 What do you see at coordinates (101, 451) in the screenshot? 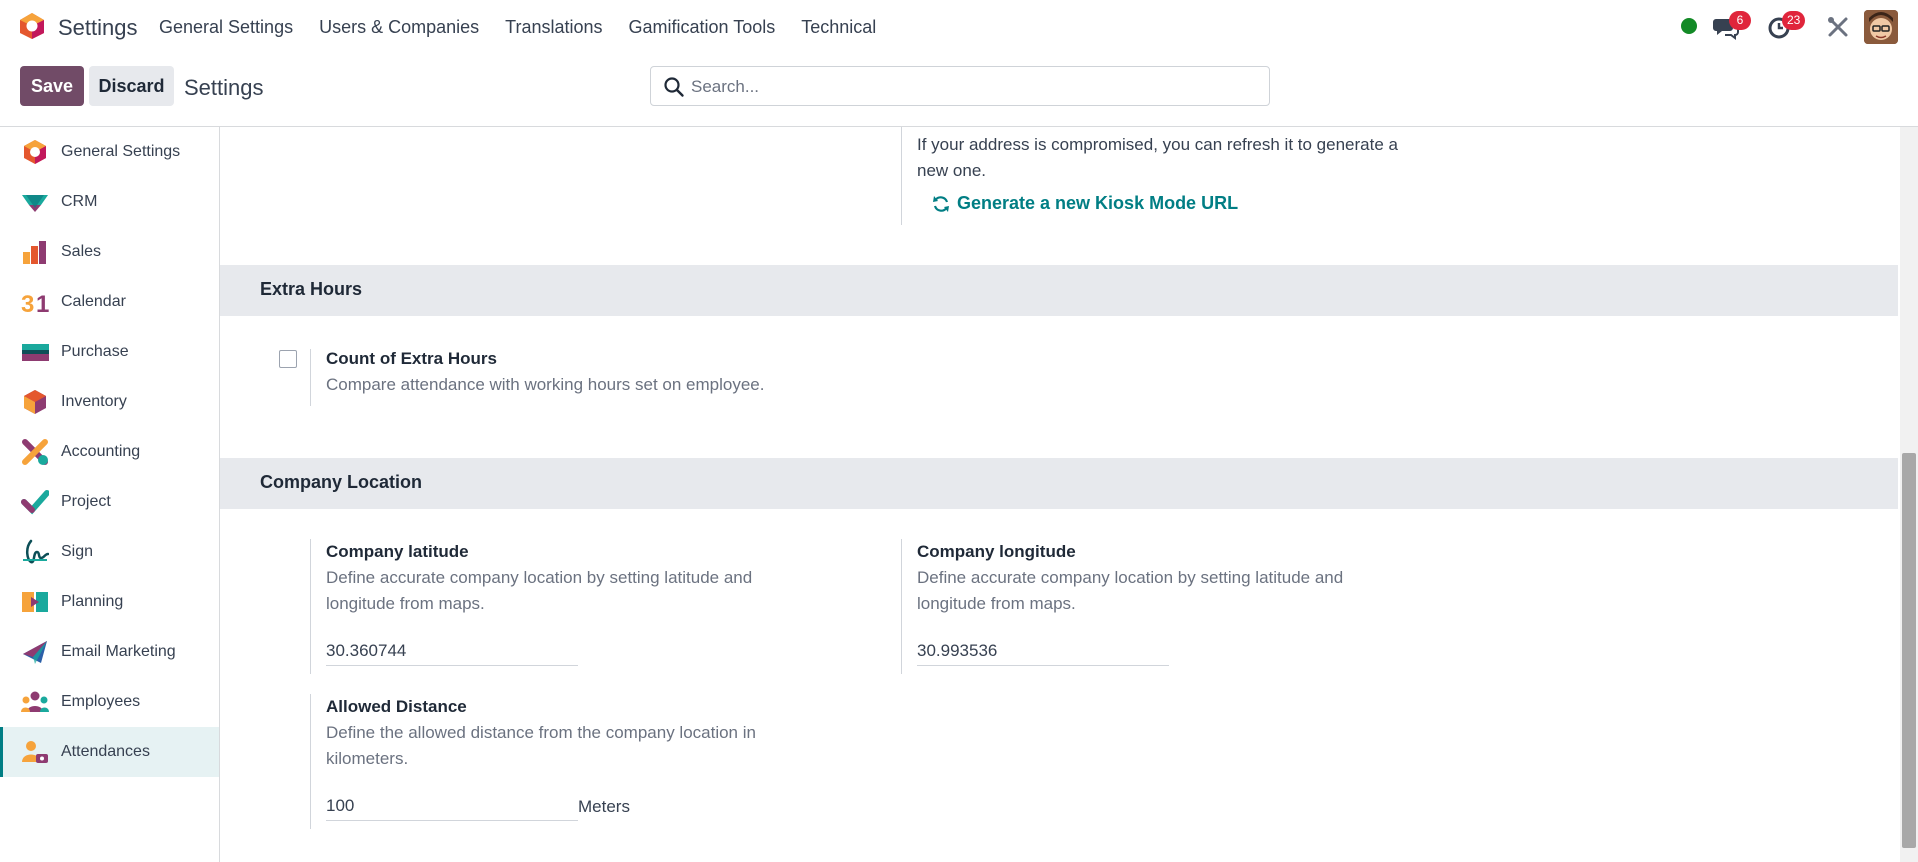
I see `sidebar-item-label: Accounting` at bounding box center [101, 451].